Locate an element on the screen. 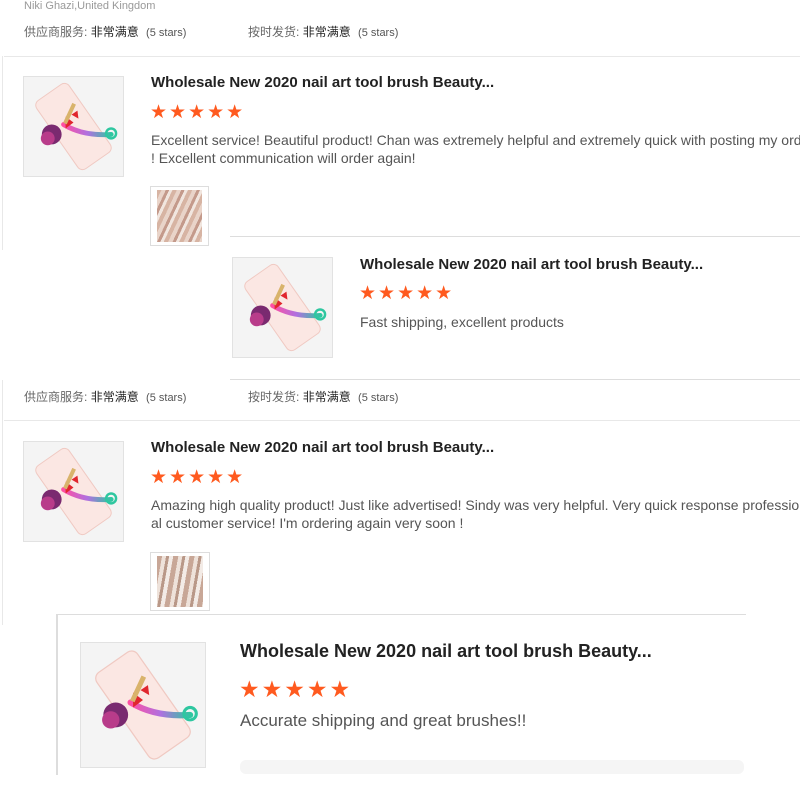 The image size is (800, 800). reviewer-name-location: Niki Ghazi,United Kingdom is located at coordinates (90, 6).